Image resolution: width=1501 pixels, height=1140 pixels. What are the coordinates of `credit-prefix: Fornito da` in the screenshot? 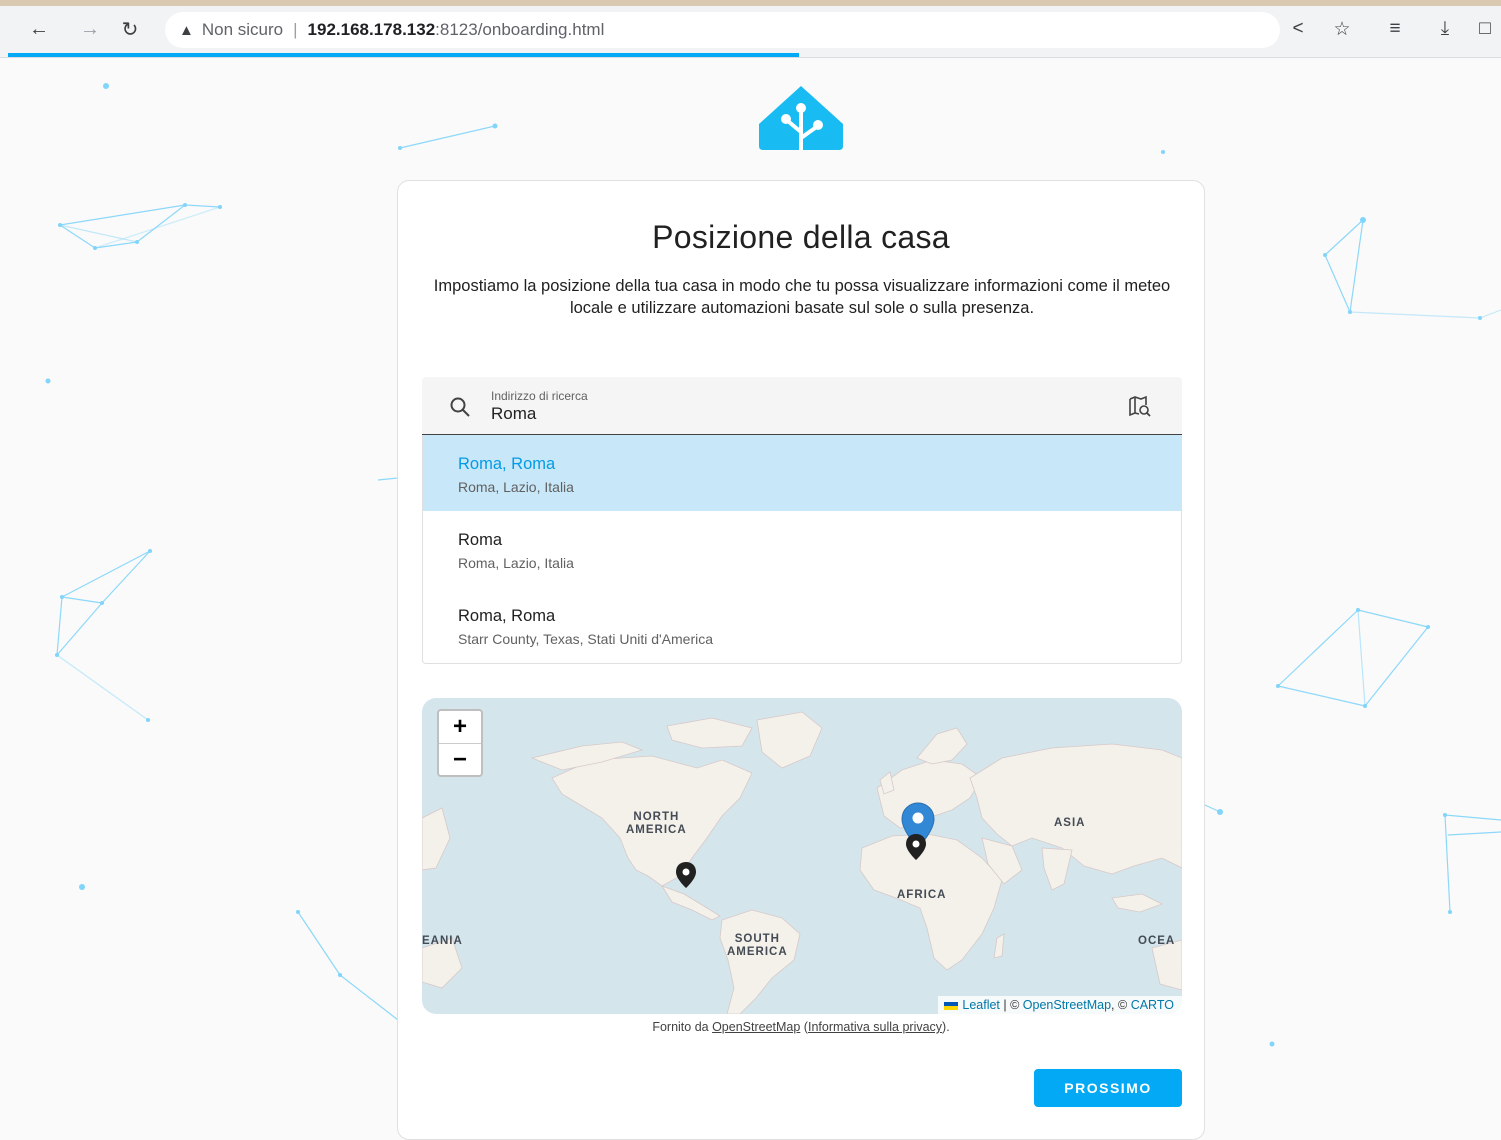 It's located at (682, 1027).